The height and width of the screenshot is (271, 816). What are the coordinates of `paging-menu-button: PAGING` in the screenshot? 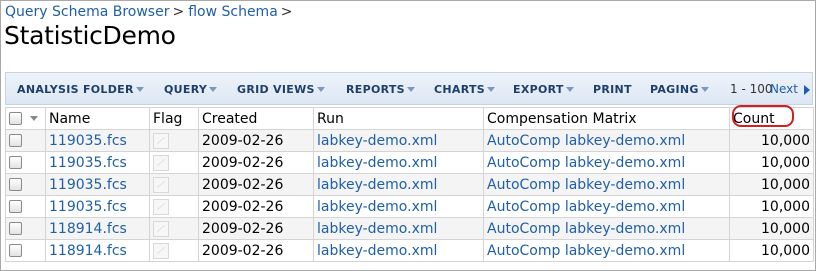 It's located at (679, 89).